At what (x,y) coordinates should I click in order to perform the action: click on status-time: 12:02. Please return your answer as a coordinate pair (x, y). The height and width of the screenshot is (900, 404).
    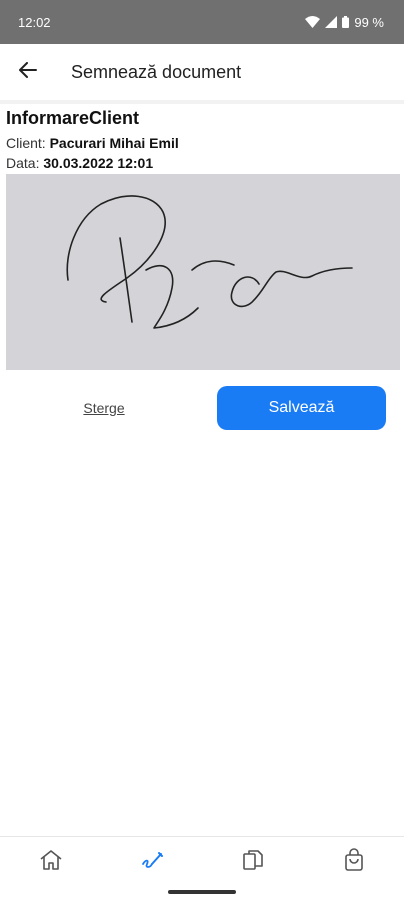
    Looking at the image, I should click on (34, 22).